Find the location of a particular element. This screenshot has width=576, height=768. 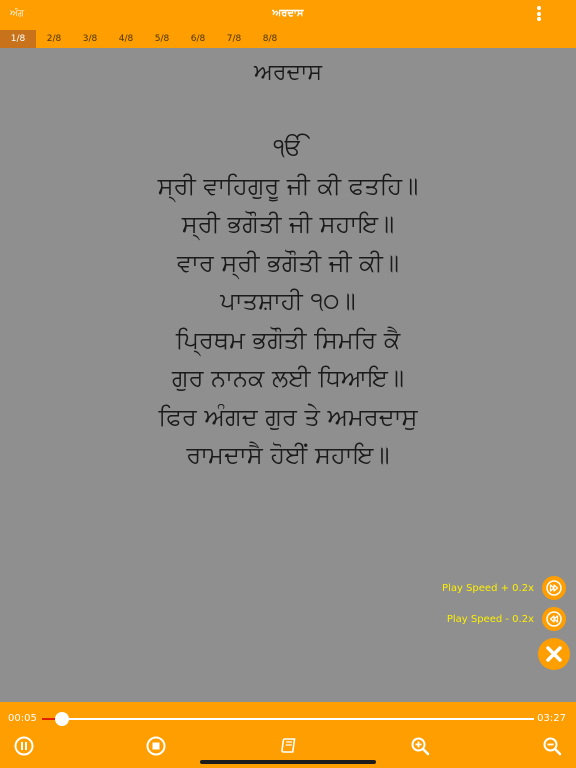

zoom-in-icon is located at coordinates (420, 746).